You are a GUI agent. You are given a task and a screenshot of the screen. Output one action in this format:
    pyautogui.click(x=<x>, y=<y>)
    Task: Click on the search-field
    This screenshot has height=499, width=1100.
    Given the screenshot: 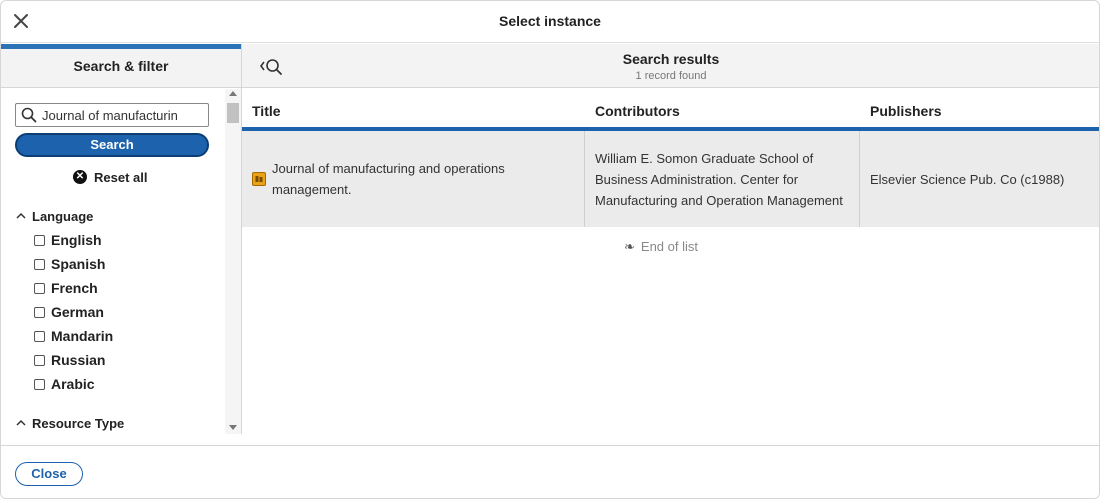 What is the action you would take?
    pyautogui.click(x=112, y=115)
    